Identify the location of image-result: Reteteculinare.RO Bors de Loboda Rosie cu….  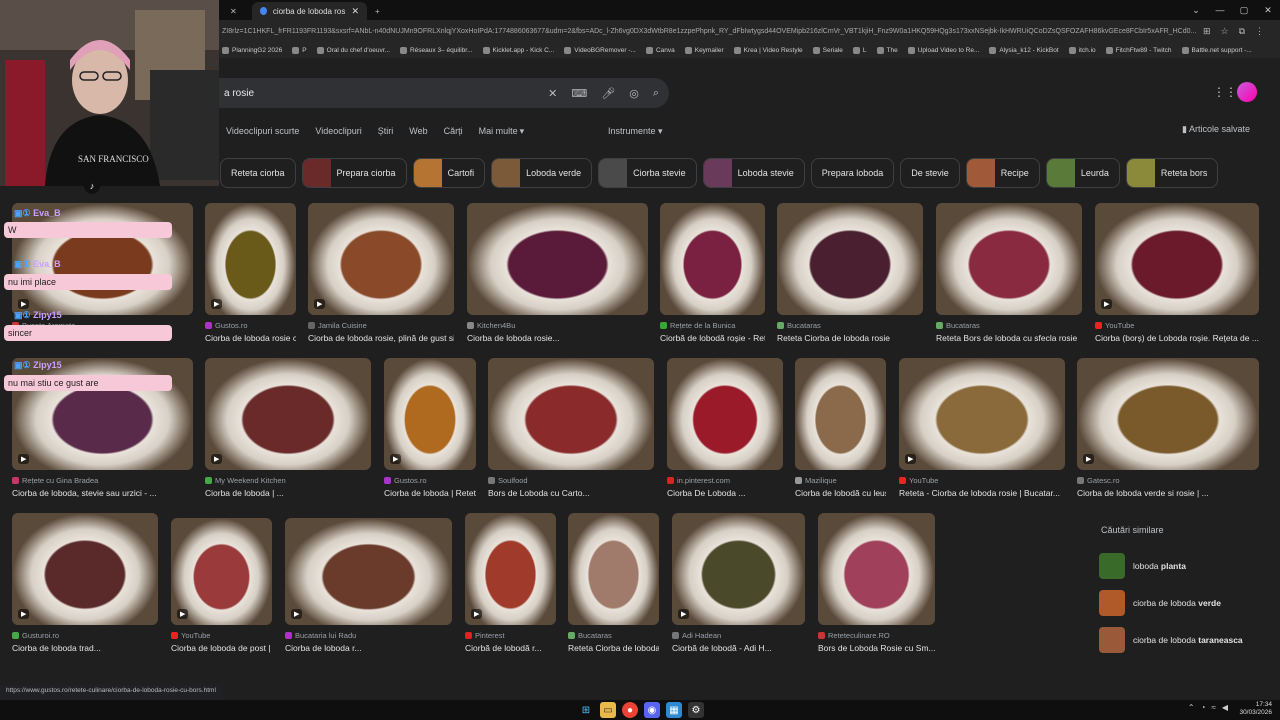
(876, 583).